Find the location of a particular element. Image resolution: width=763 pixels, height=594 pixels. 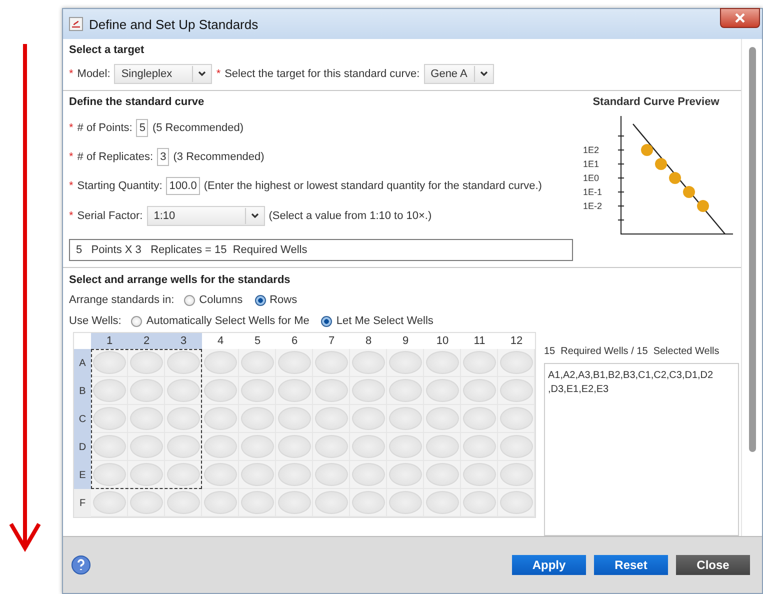

column-header: 9 is located at coordinates (405, 341).